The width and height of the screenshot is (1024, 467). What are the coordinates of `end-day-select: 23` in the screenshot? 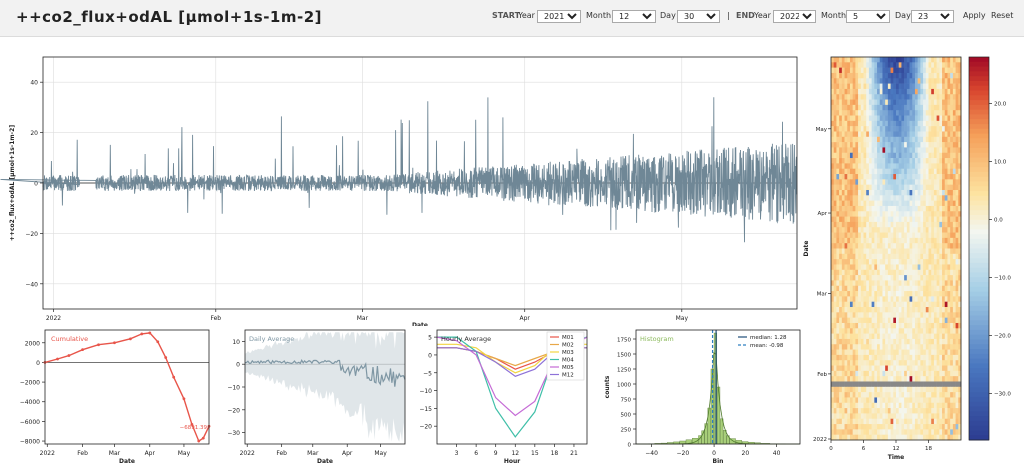 It's located at (932, 16).